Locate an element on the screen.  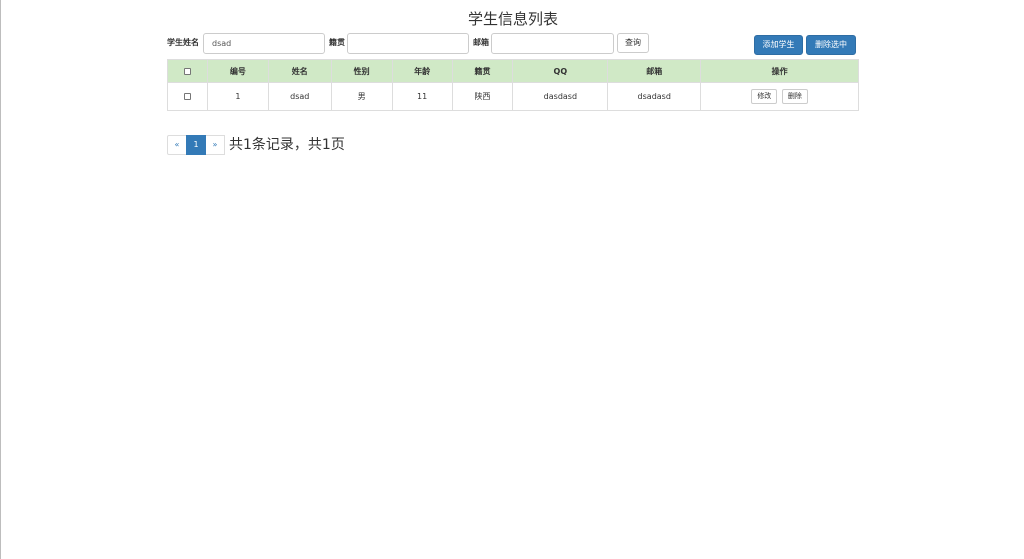
hometown-label: 籍贯 is located at coordinates (337, 42).